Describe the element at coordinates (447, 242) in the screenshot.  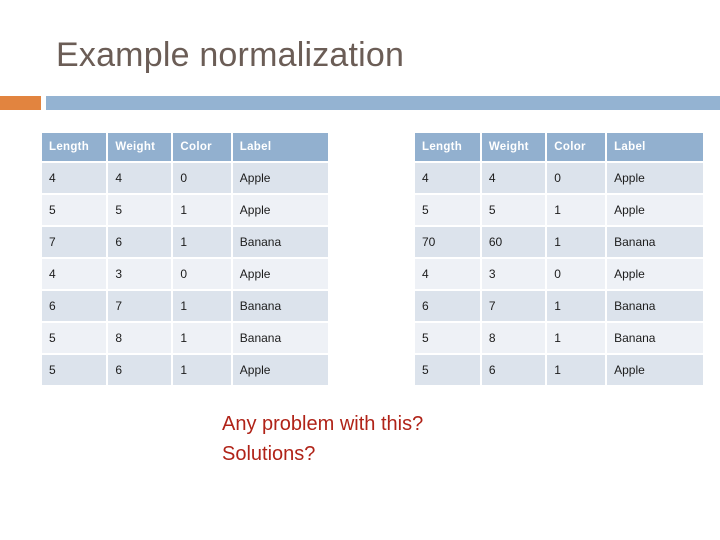
I see `cell-length: 70` at that location.